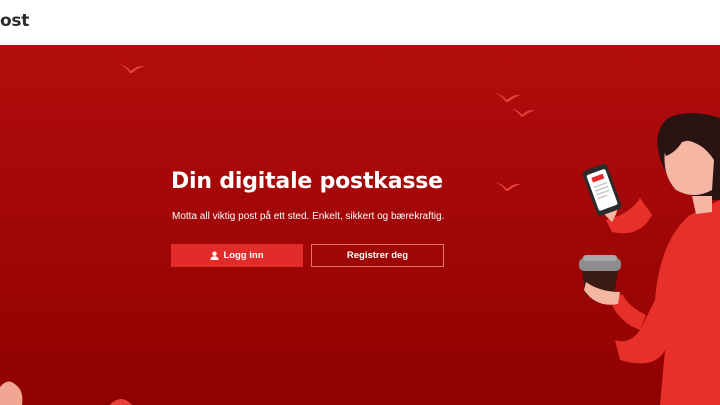 This screenshot has height=405, width=720. I want to click on person-illustration, so click(649, 259).